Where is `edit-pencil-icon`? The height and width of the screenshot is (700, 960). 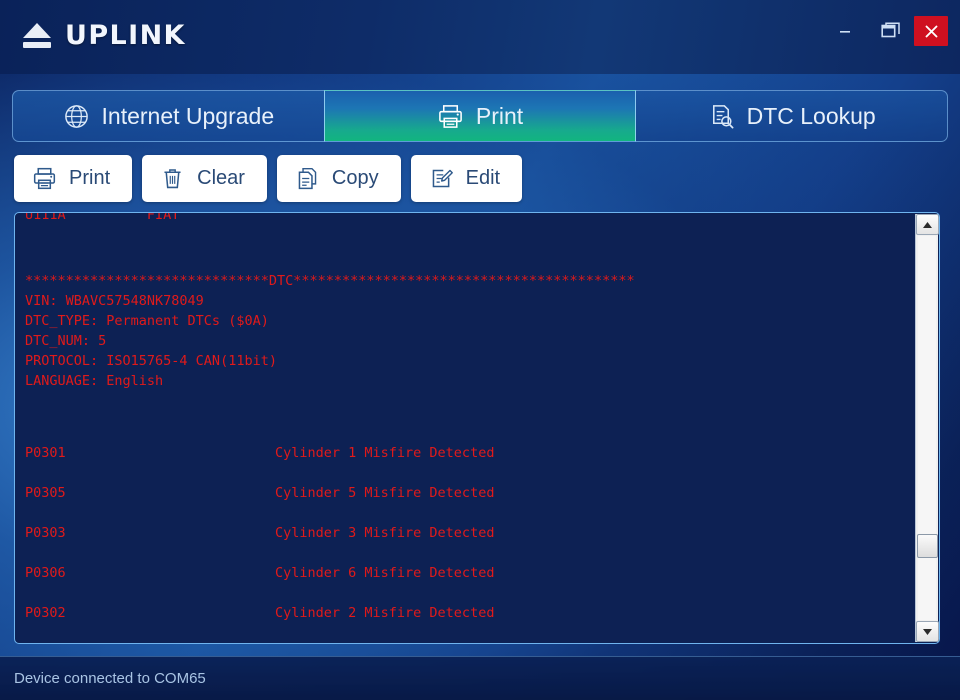
edit-pencil-icon is located at coordinates (442, 178).